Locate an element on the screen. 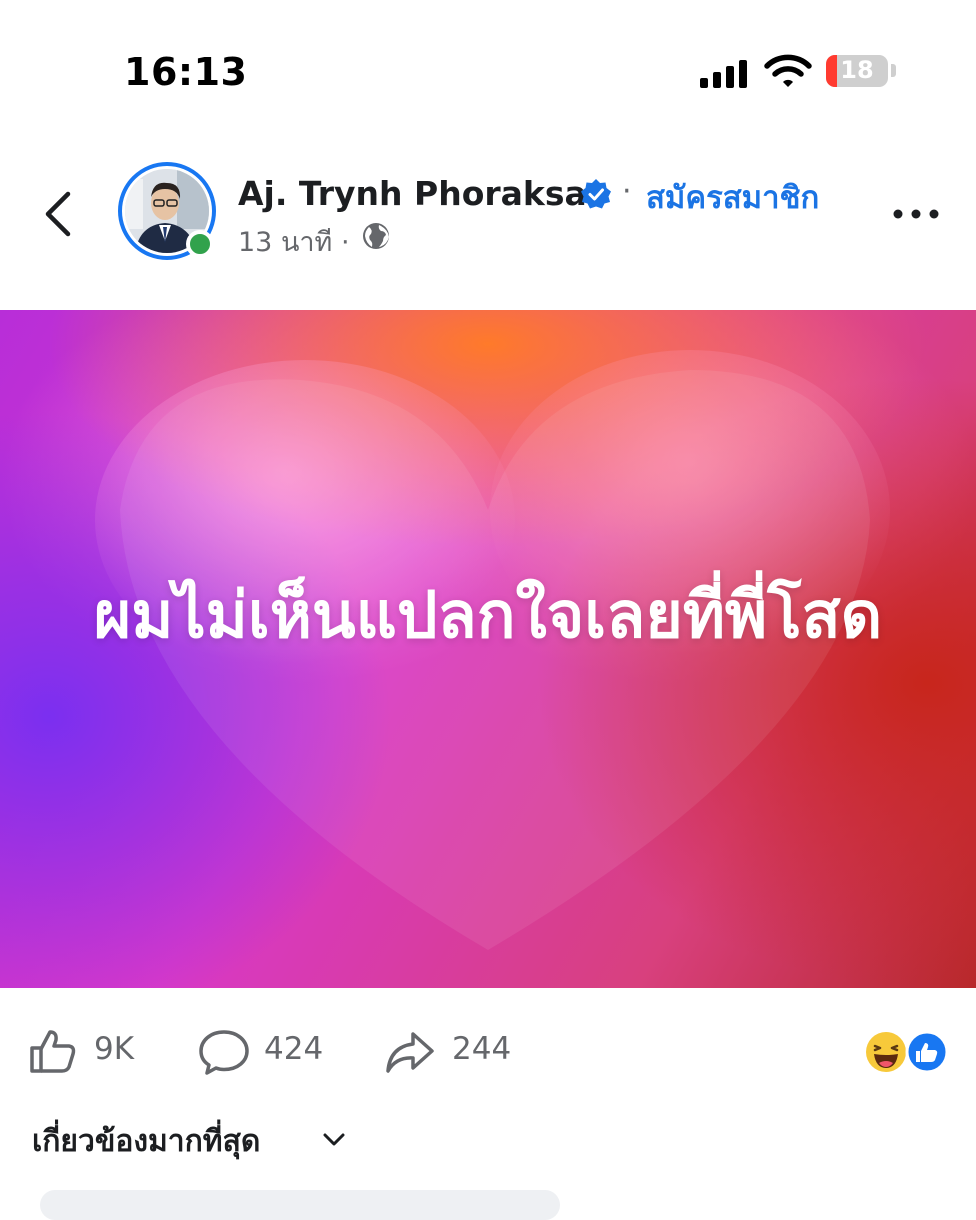 The width and height of the screenshot is (976, 1220). wifi-icon is located at coordinates (788, 70).